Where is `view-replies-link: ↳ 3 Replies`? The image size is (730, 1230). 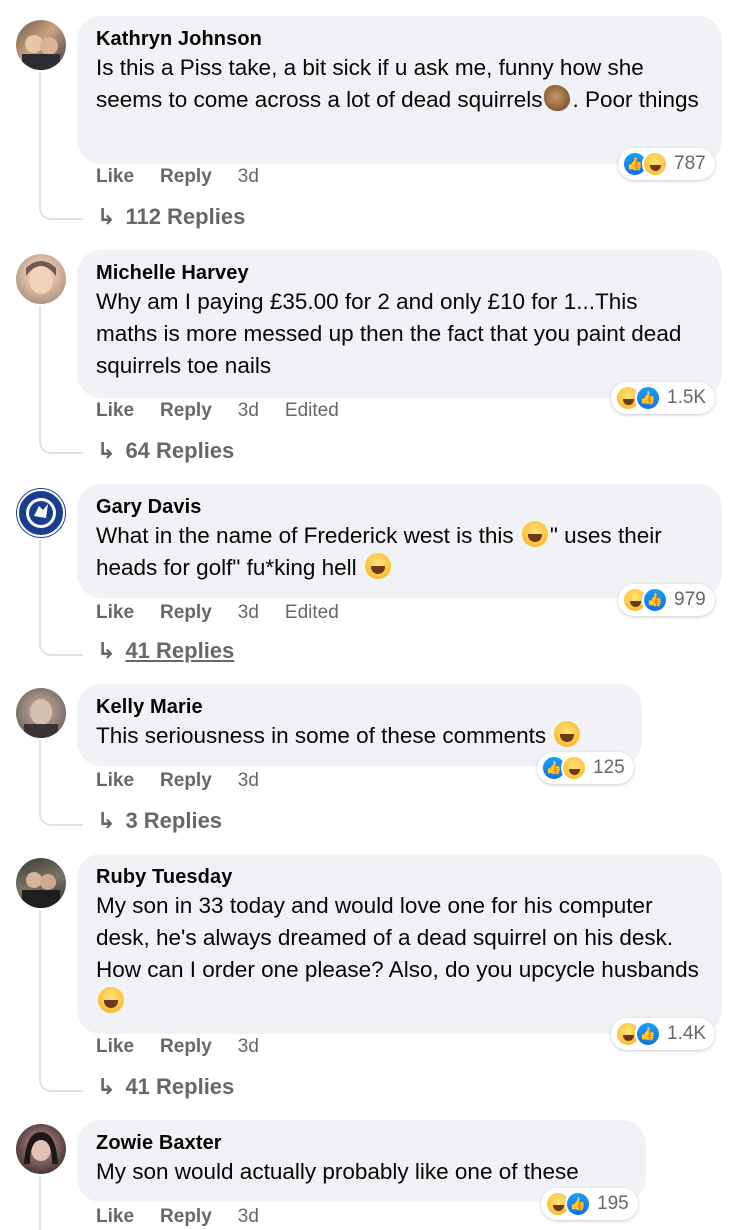 view-replies-link: ↳ 3 Replies is located at coordinates (159, 821).